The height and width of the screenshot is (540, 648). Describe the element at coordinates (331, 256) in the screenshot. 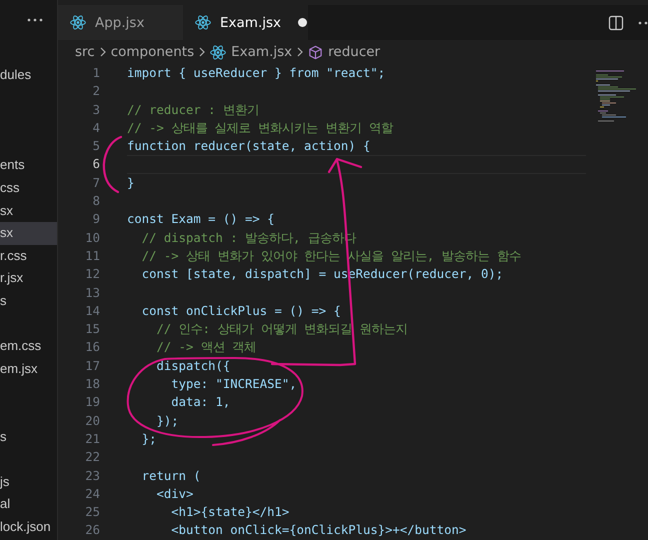

I see `code-comment: // -> 상태 변화가 있어야 한다는 사실을 알리는, 발송하는 함수` at that location.